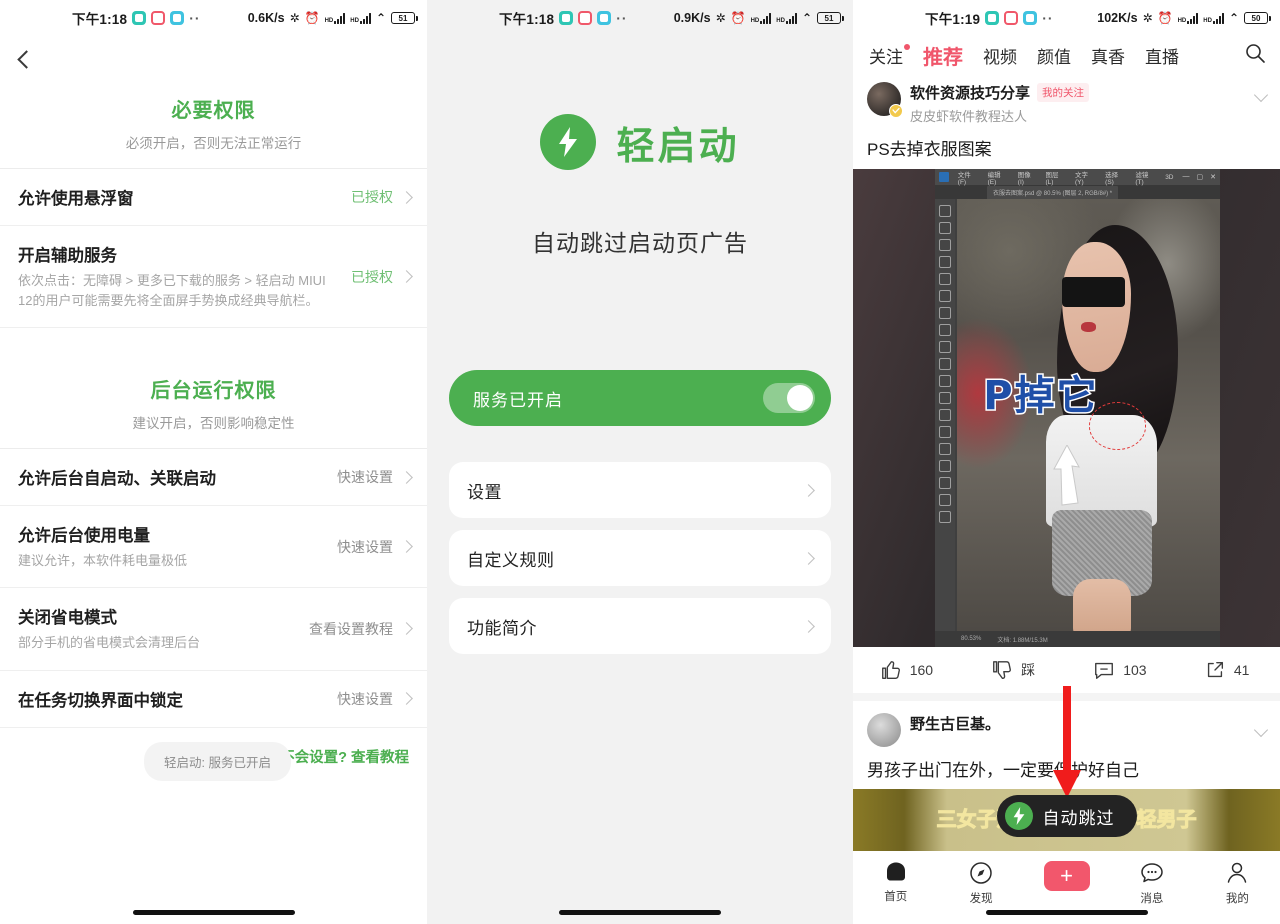 The width and height of the screenshot is (1280, 924). Describe the element at coordinates (1162, 55) in the screenshot. I see `tab-live: 直播` at that location.